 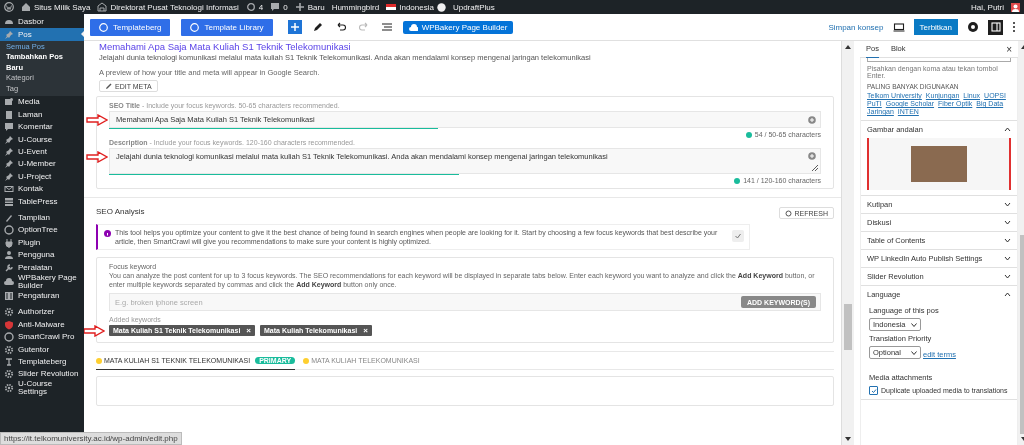 I want to click on toolbar-link: Indonesia, so click(x=416, y=7).